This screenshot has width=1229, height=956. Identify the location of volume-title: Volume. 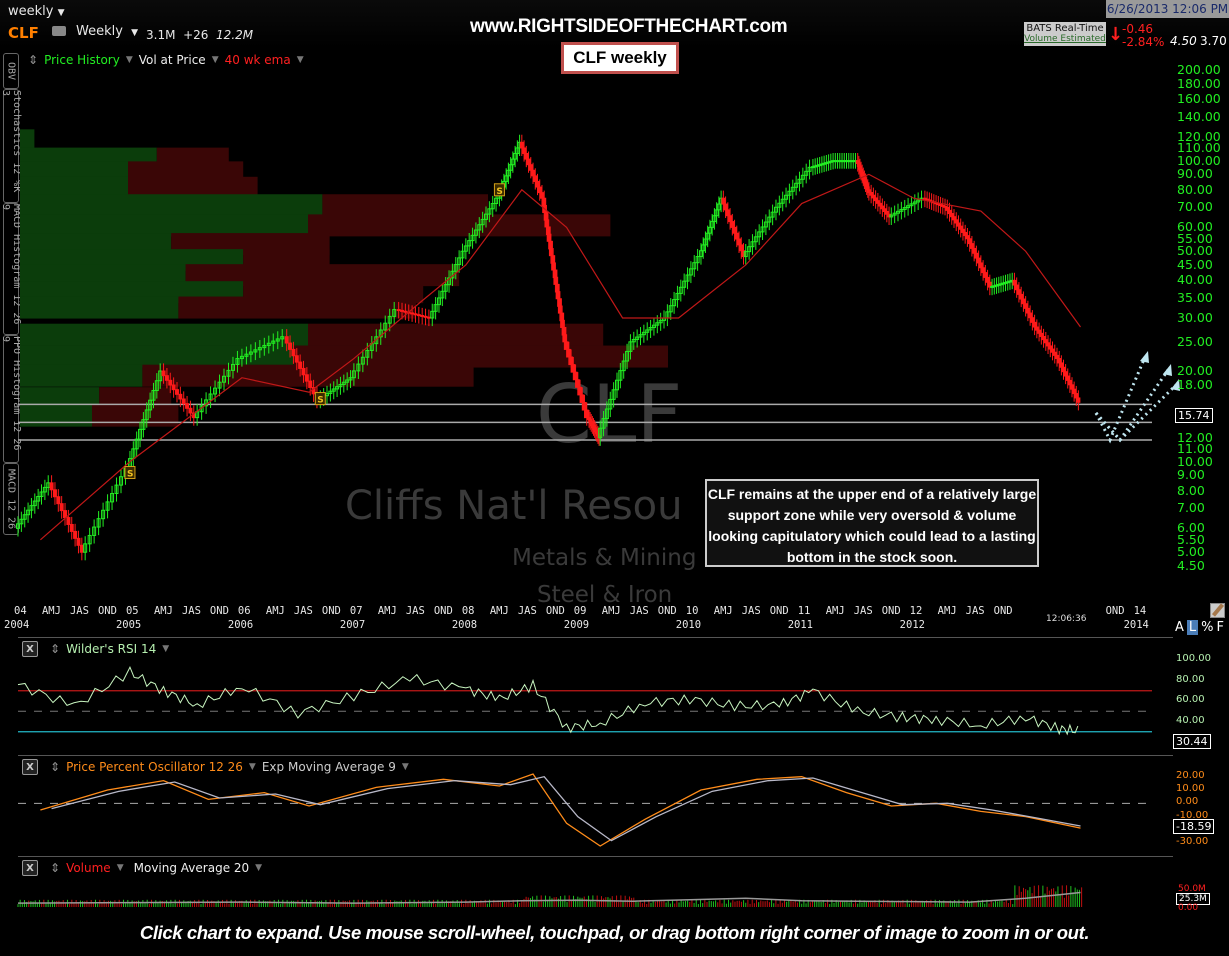
(88, 868).